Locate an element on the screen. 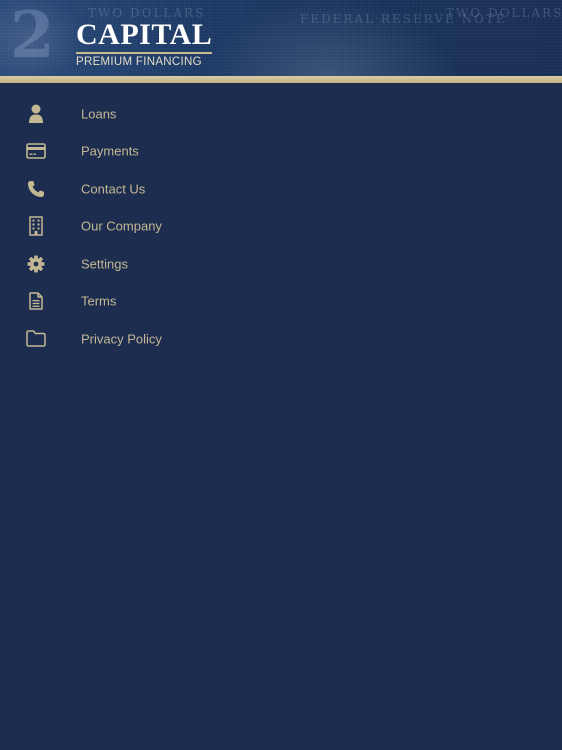 The height and width of the screenshot is (750, 562). menu-label-our-company: Our Company is located at coordinates (121, 226).